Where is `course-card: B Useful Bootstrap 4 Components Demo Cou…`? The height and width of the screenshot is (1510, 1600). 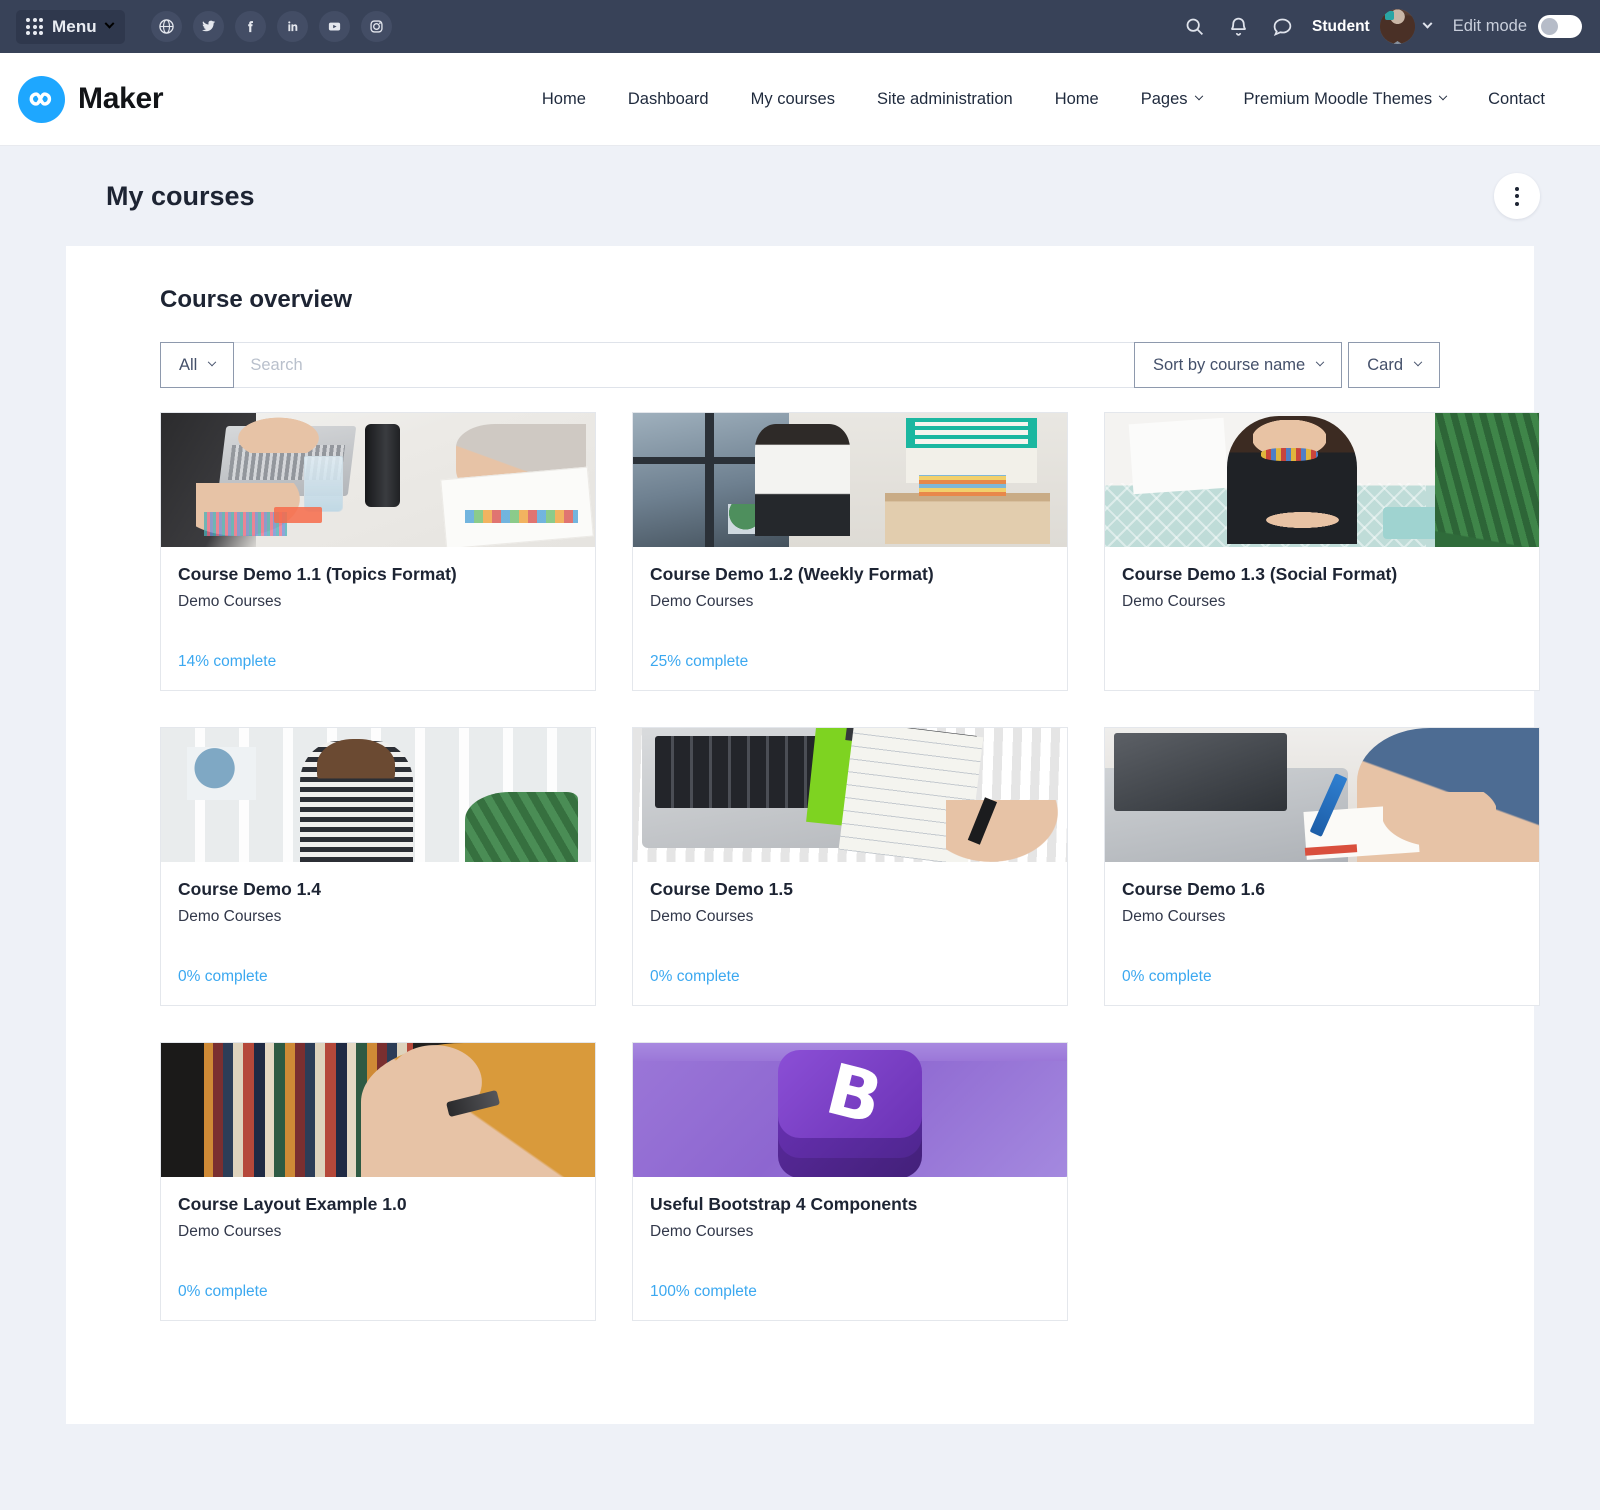 course-card: B Useful Bootstrap 4 Components Demo Cou… is located at coordinates (850, 1181).